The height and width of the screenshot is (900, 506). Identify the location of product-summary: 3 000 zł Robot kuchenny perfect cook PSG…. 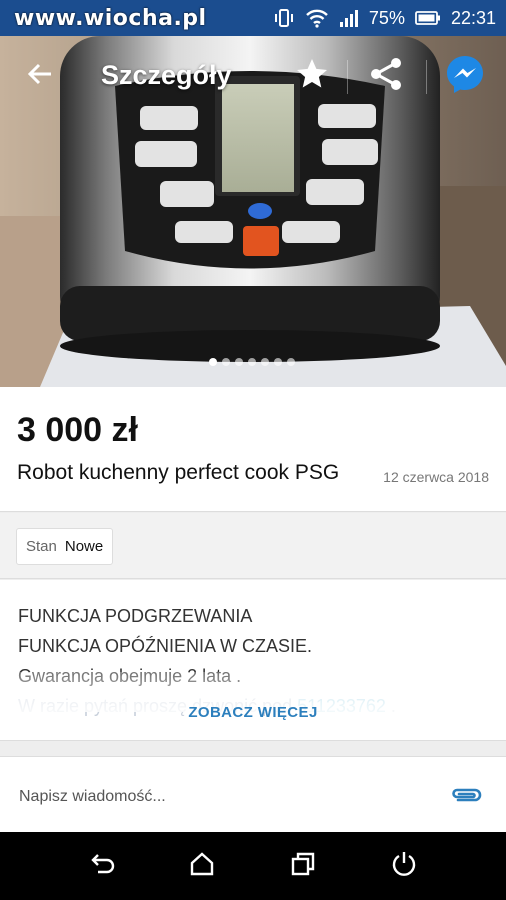
(253, 449).